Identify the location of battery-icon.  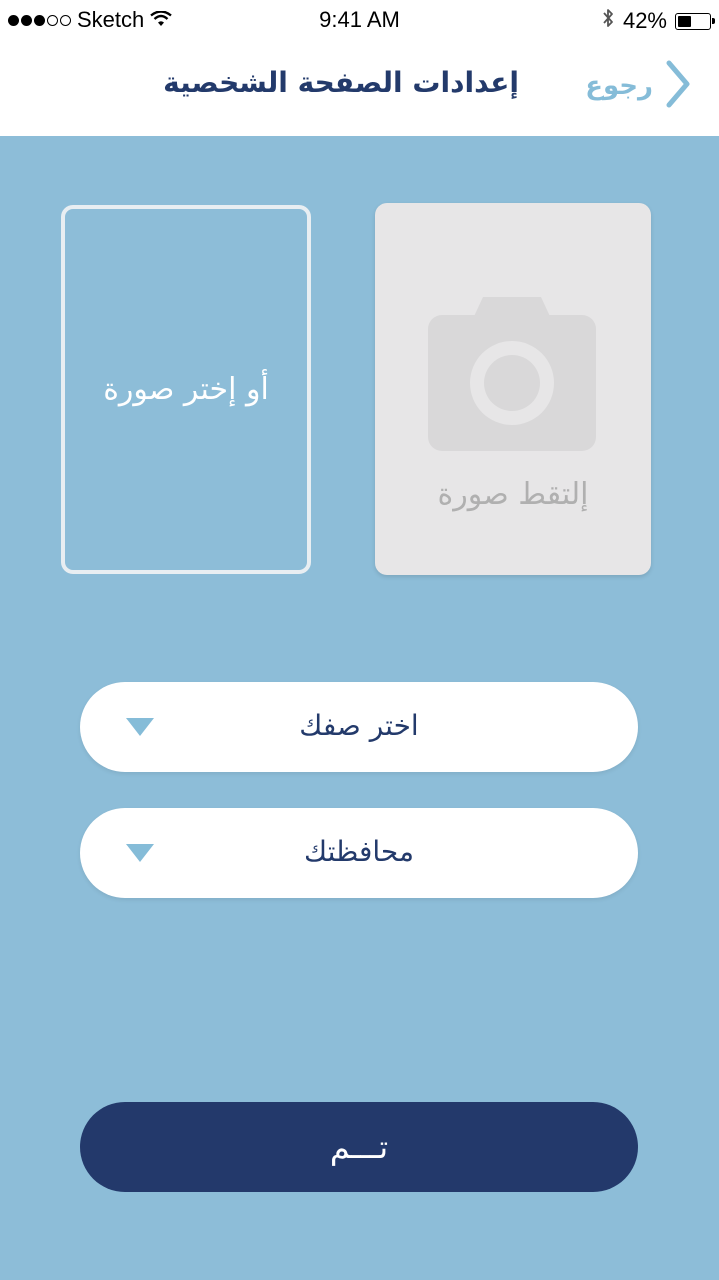
(695, 21).